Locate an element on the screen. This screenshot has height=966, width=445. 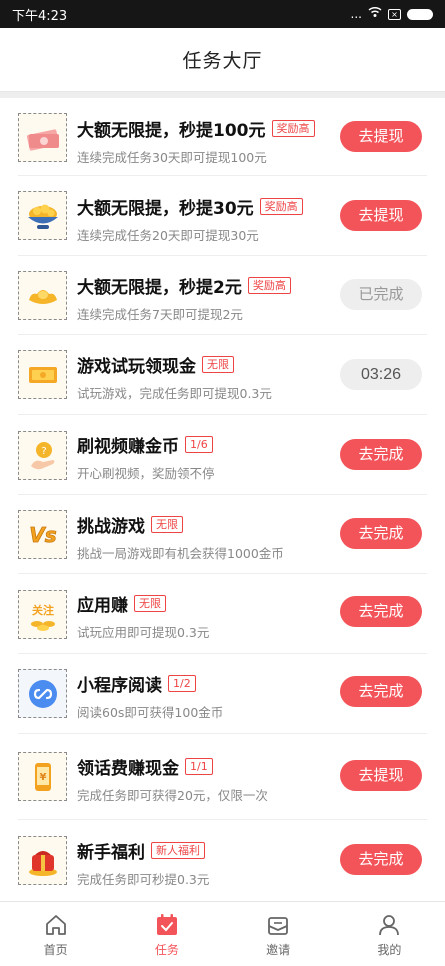
svg-text: 关注 is located at coordinates (43, 610).